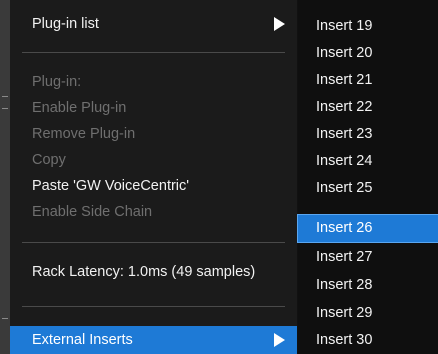  Describe the element at coordinates (368, 188) in the screenshot. I see `submenu-item-insert-25: Insert 25` at that location.